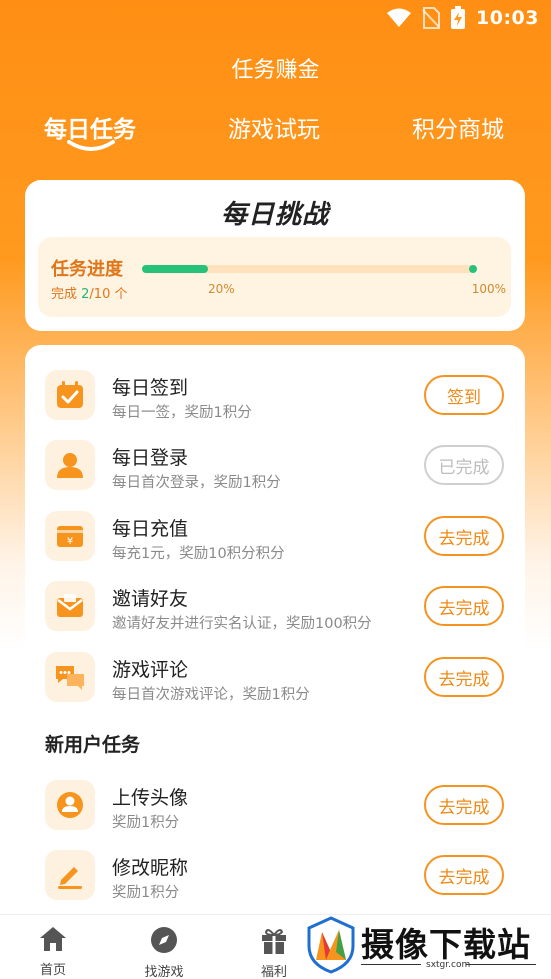 This screenshot has width=551, height=979. I want to click on progress-fill, so click(175, 269).